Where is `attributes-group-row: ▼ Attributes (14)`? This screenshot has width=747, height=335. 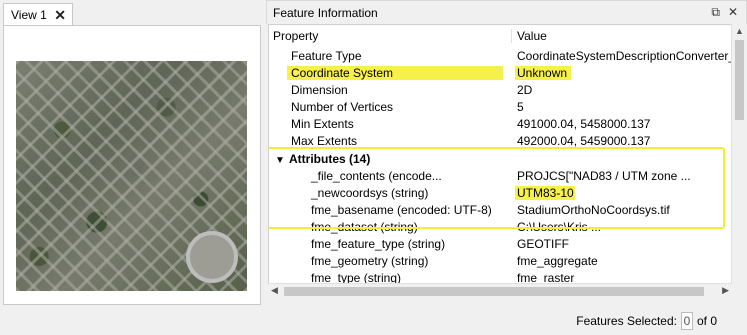 attributes-group-row: ▼ Attributes (14) is located at coordinates (500, 158).